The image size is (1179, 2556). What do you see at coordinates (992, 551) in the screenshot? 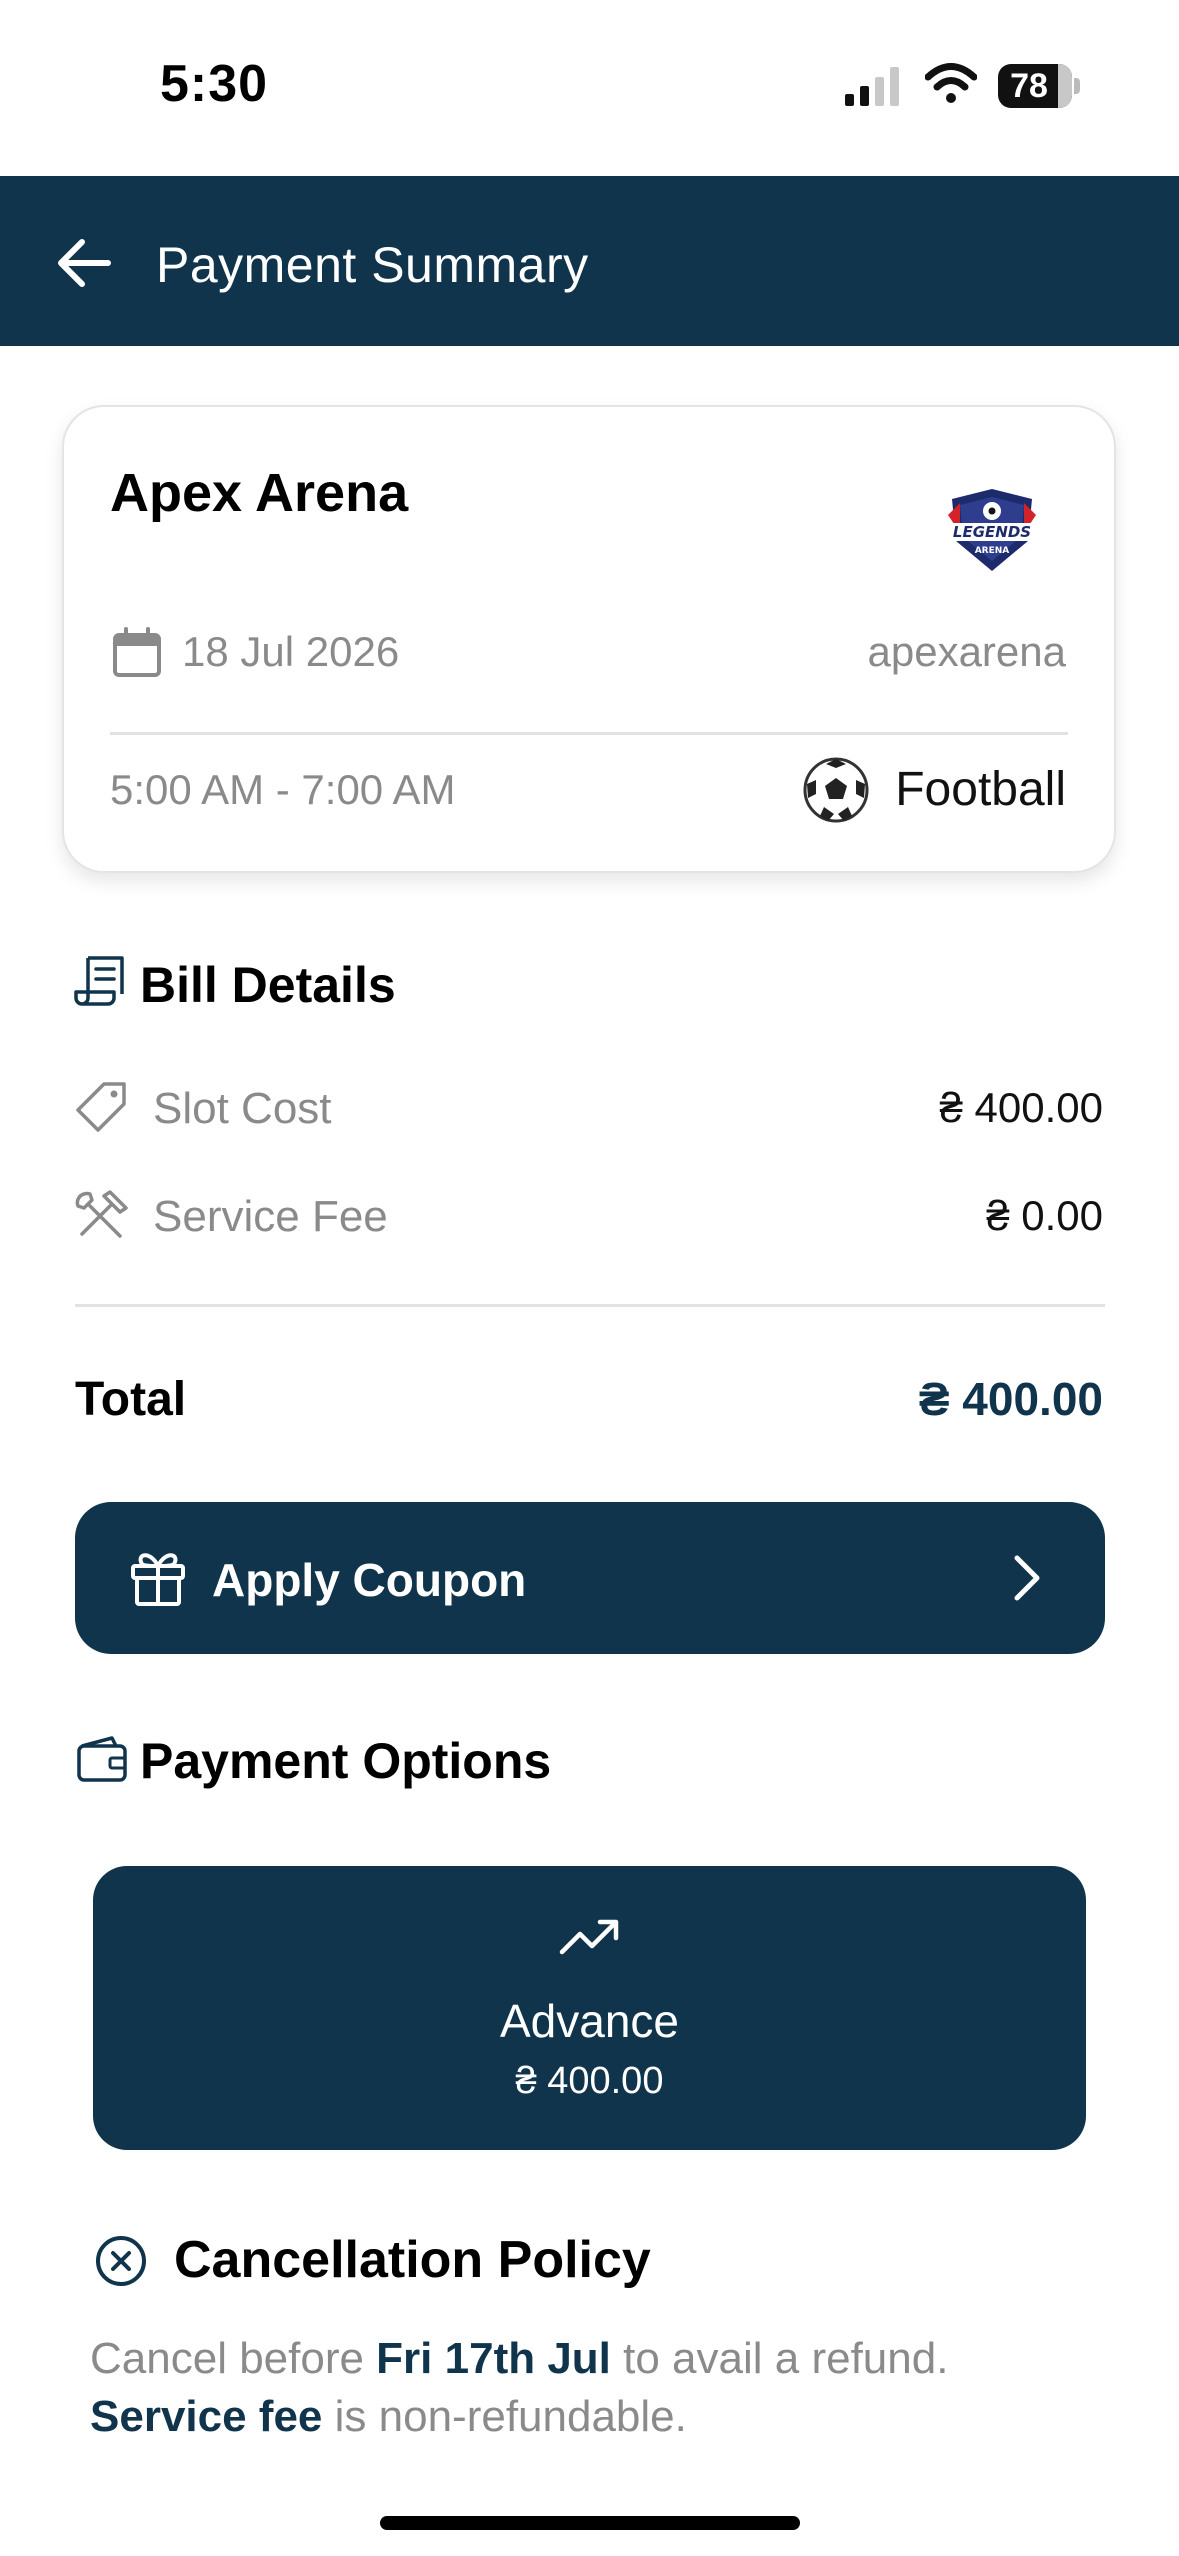
I see `svg-text: ARENA` at bounding box center [992, 551].